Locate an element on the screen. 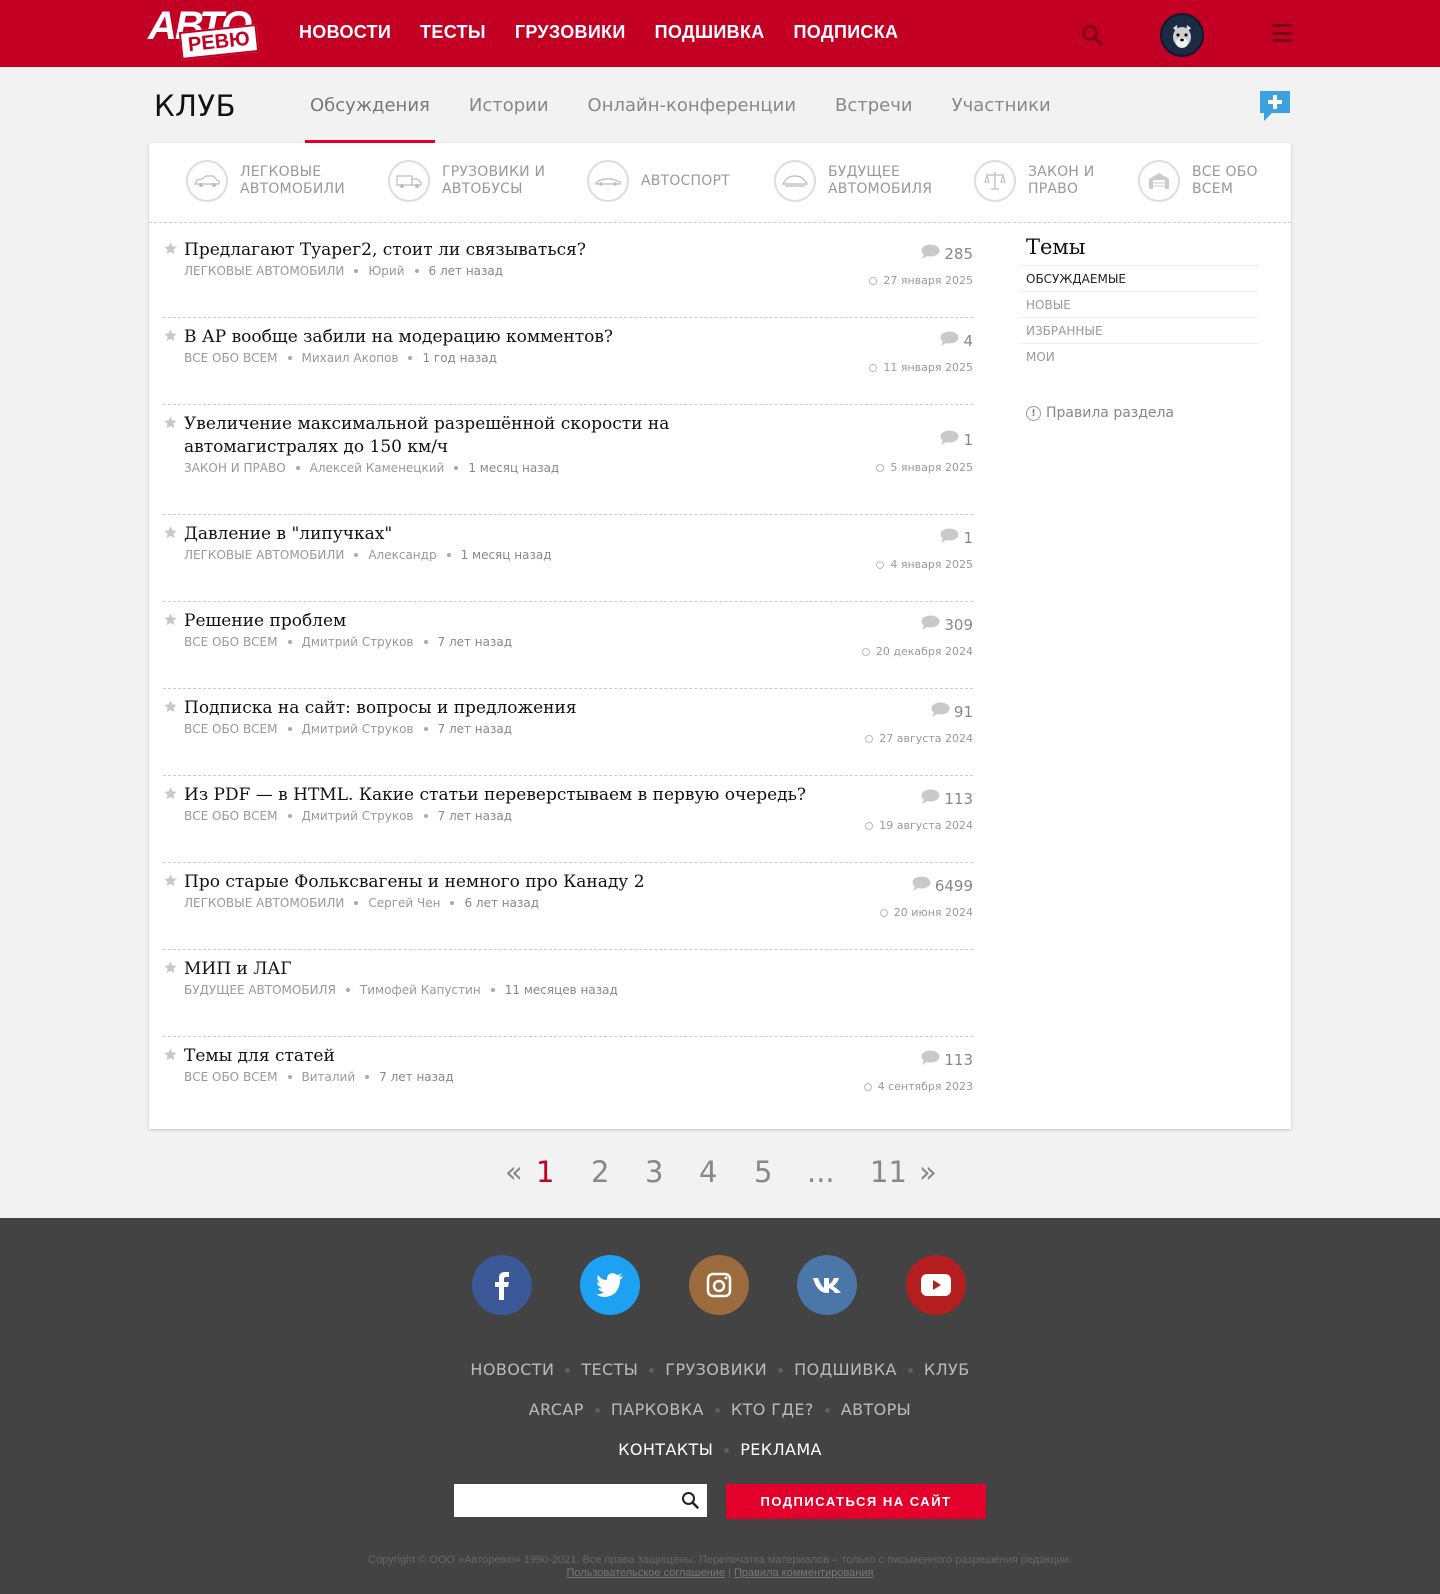  menu-icon is located at coordinates (1282, 33).